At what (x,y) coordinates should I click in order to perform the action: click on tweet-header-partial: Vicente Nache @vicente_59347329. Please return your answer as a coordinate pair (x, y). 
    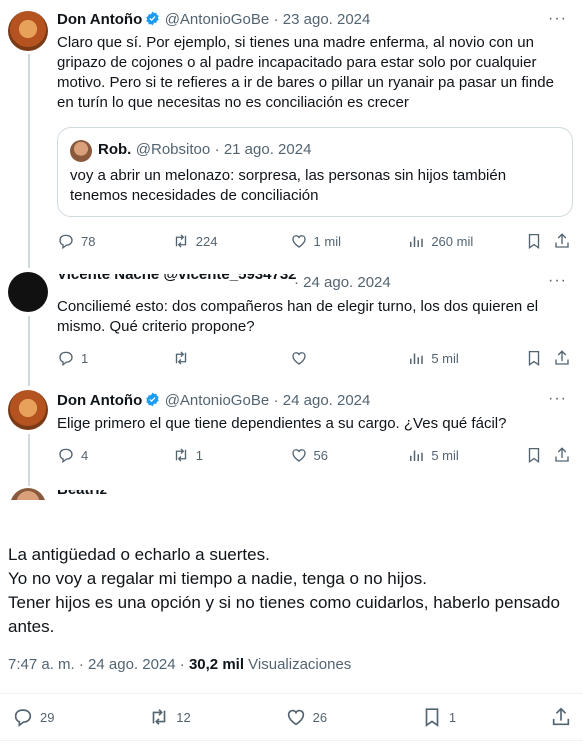
    Looking at the image, I should click on (177, 280).